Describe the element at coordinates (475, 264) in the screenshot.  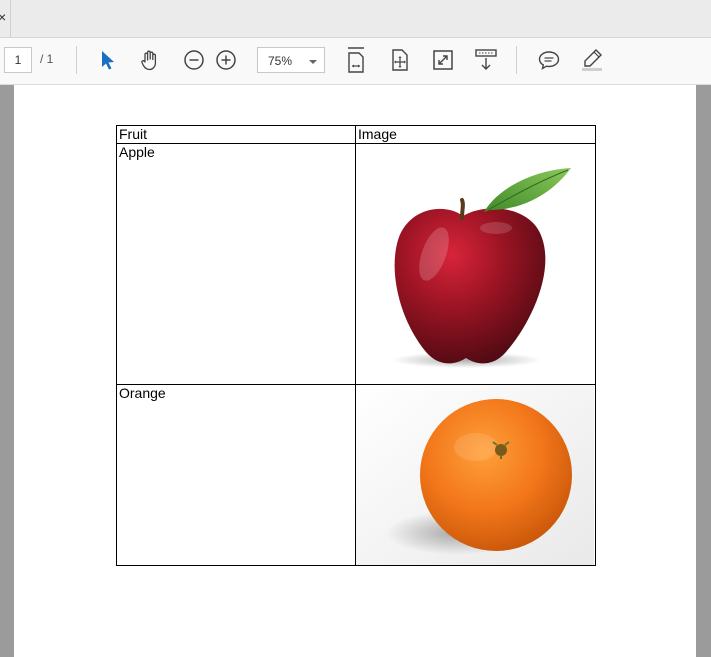
I see `apple-image` at that location.